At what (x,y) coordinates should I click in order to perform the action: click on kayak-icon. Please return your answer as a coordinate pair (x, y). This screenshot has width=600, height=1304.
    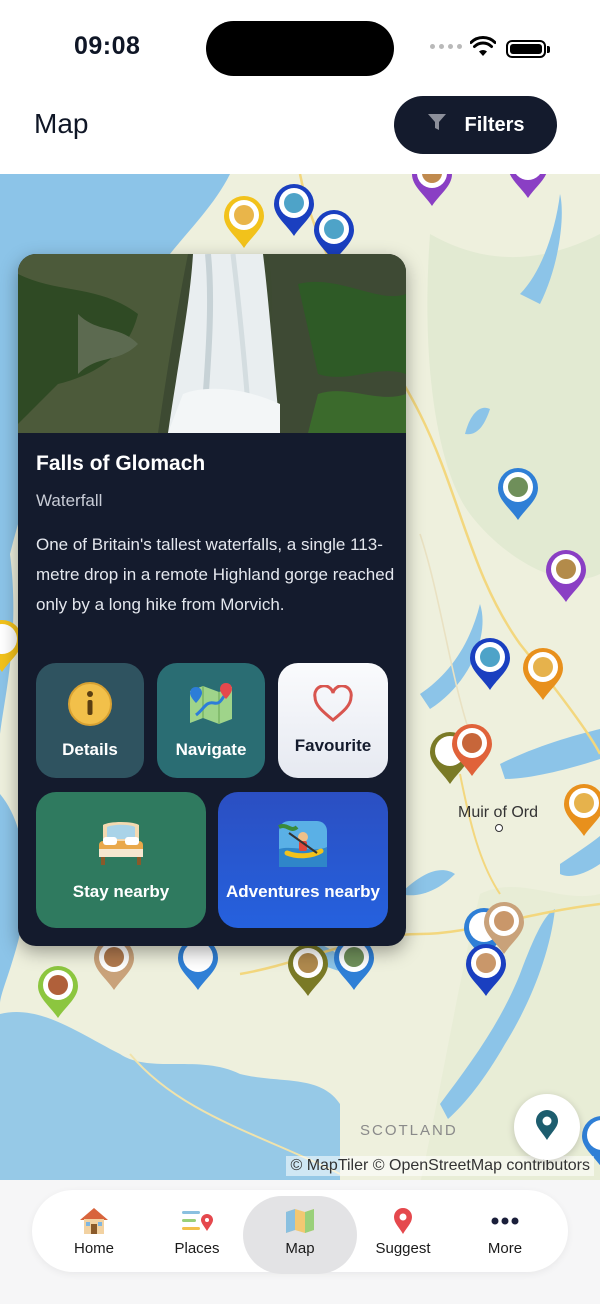
    Looking at the image, I should click on (303, 846).